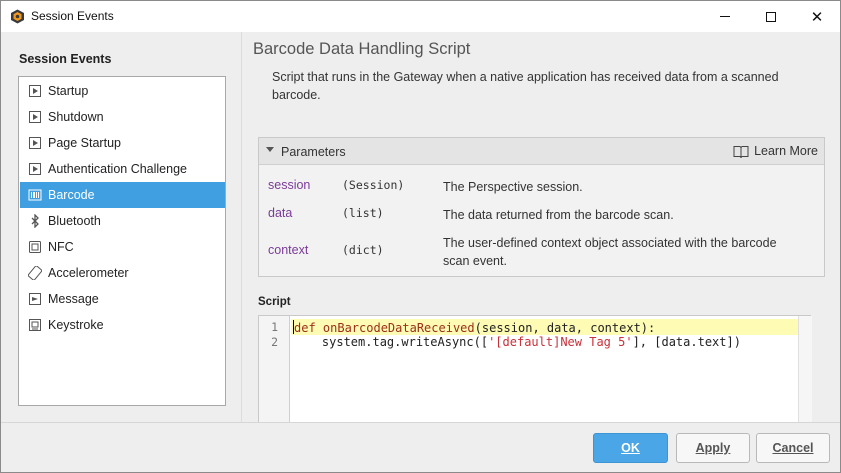  I want to click on barcode-icon, so click(35, 195).